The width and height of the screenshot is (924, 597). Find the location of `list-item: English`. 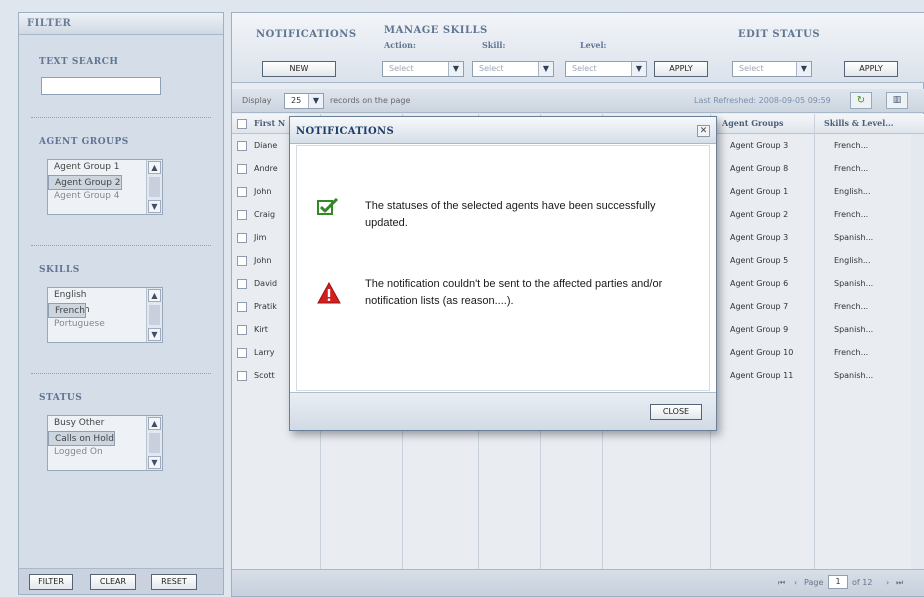

list-item: English is located at coordinates (105, 295).